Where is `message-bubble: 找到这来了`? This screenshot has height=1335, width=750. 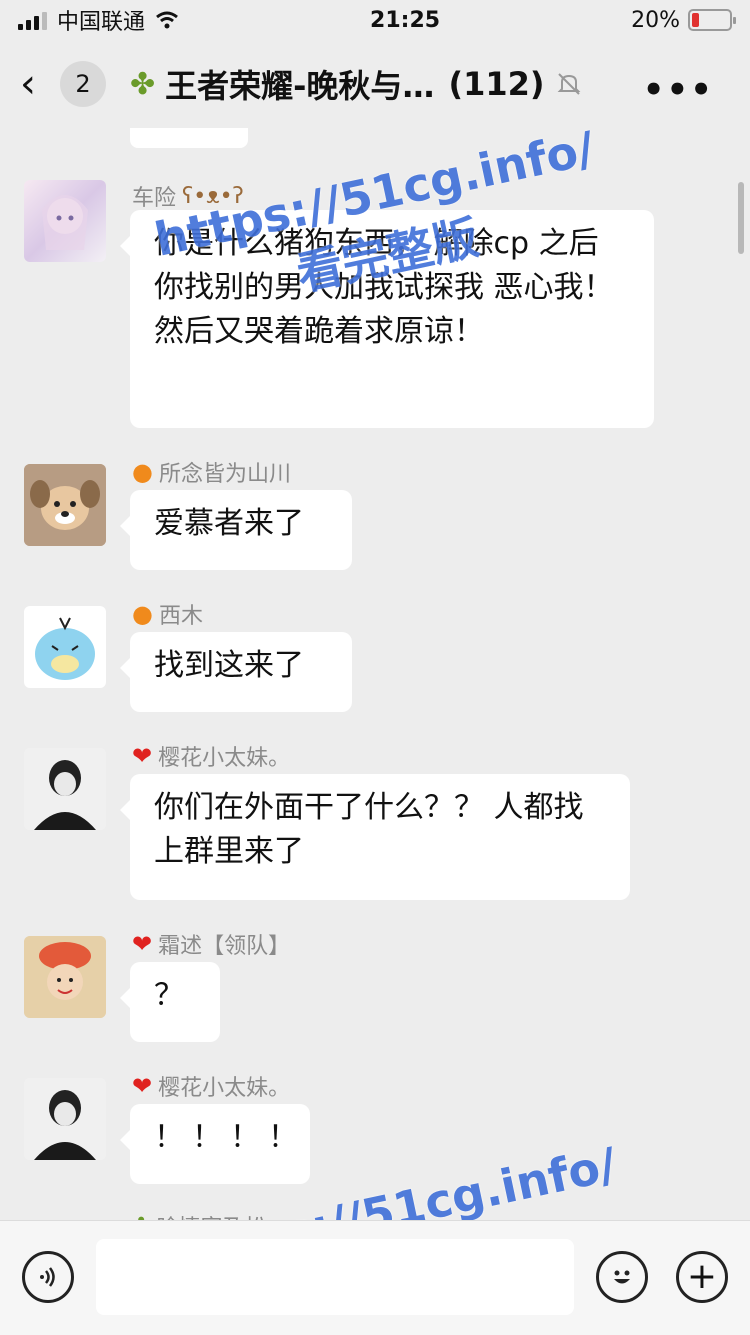
message-bubble: 找到这来了 is located at coordinates (236, 672).